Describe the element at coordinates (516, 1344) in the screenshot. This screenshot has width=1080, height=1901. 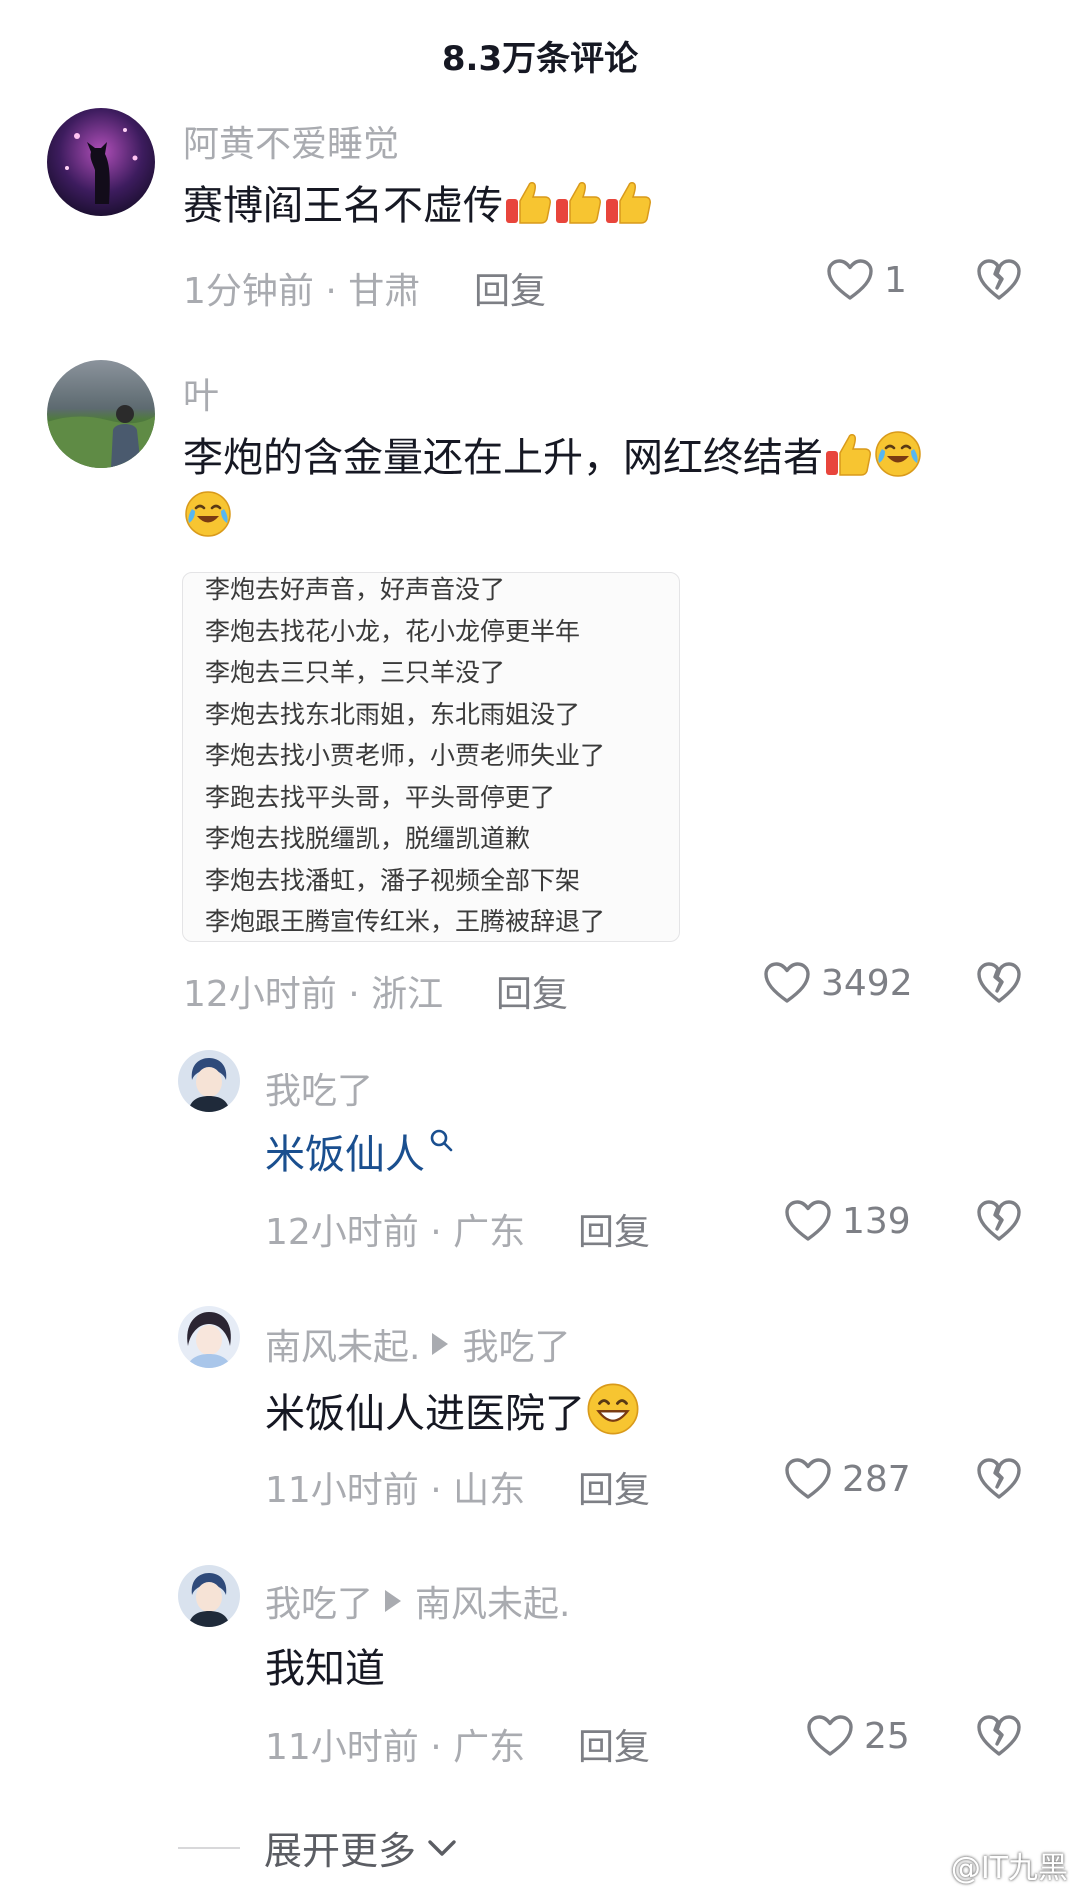
I see `reply-to-username: 我吃了` at that location.